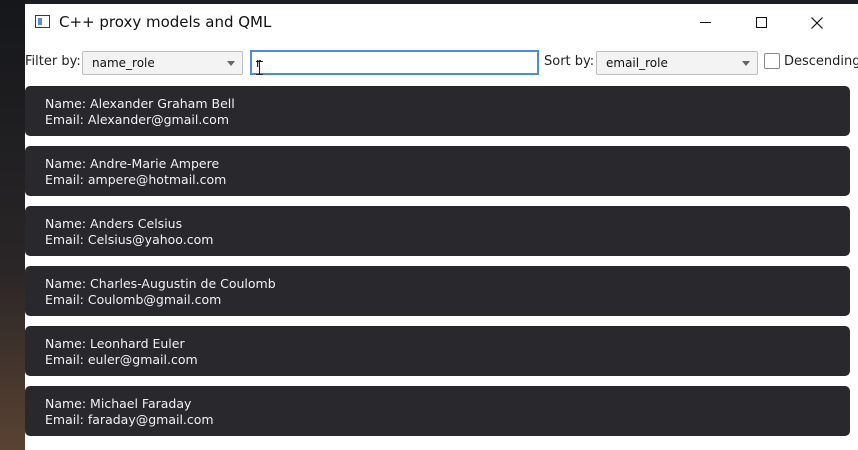  I want to click on minimize-icon, so click(705, 22).